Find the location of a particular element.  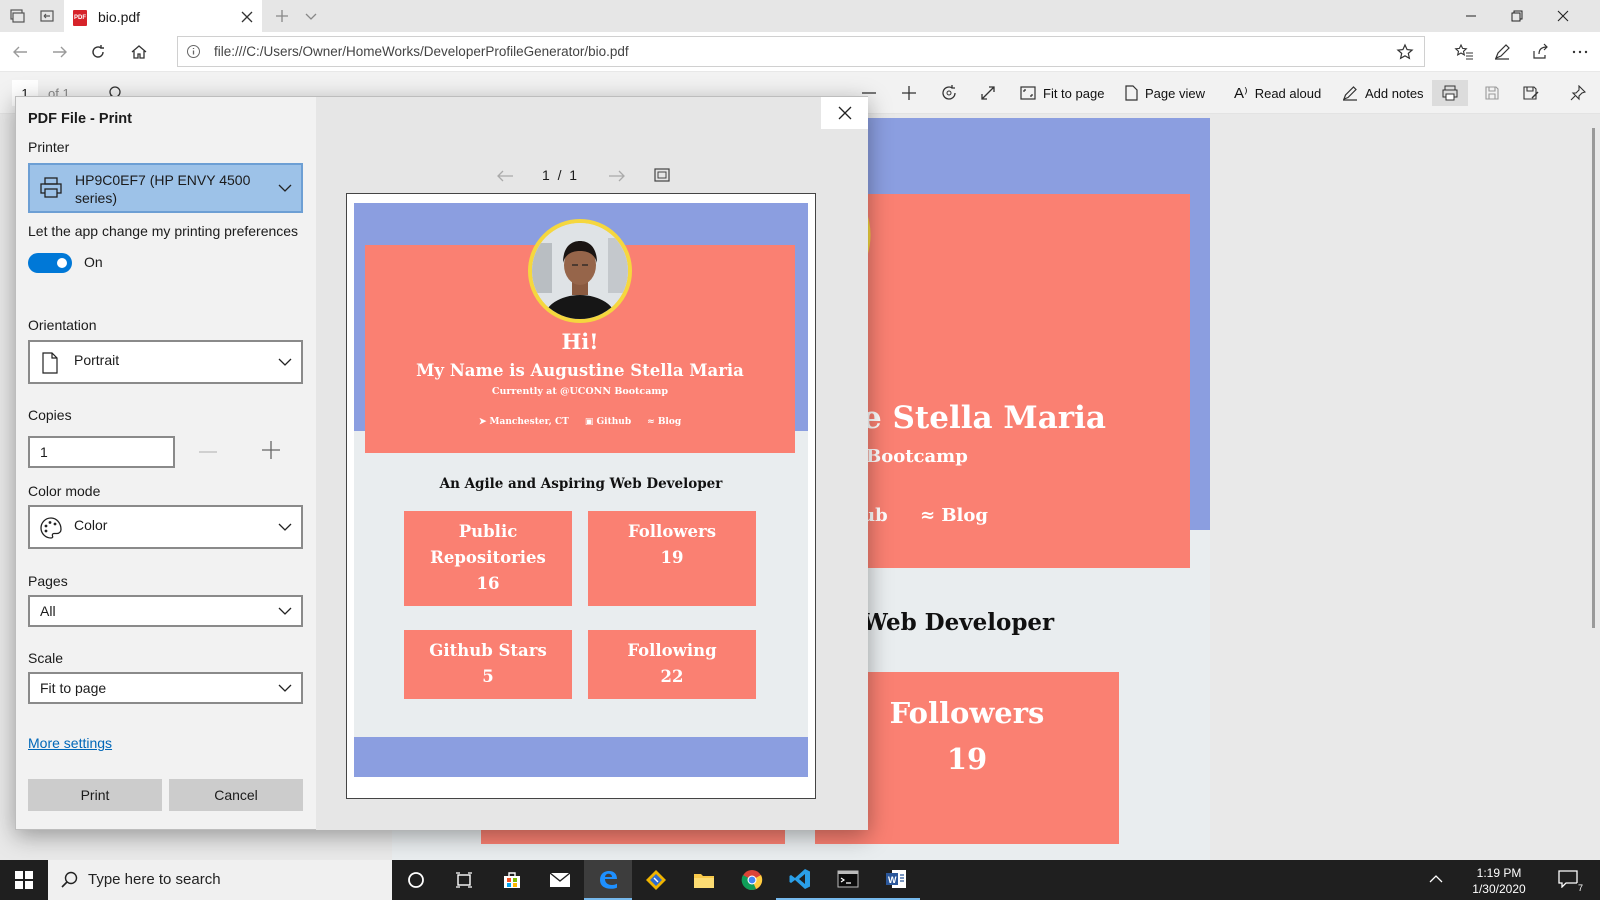

zoom-in-icon is located at coordinates (909, 93).